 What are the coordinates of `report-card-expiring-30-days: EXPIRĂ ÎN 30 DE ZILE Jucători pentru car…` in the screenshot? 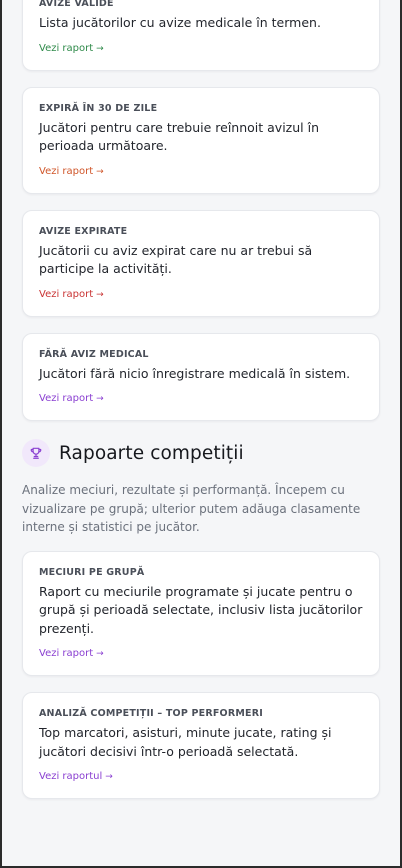 It's located at (201, 140).